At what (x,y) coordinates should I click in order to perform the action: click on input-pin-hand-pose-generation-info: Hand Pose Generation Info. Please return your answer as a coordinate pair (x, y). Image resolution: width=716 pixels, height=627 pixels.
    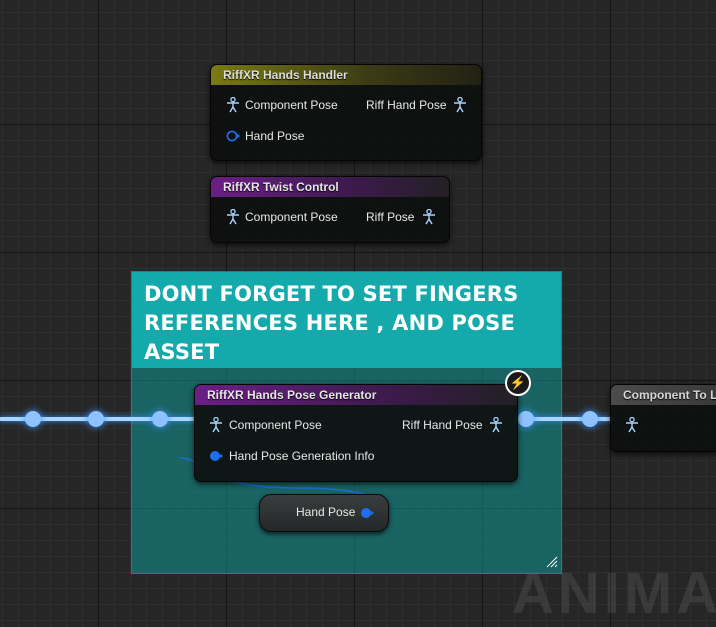
    Looking at the image, I should click on (298, 456).